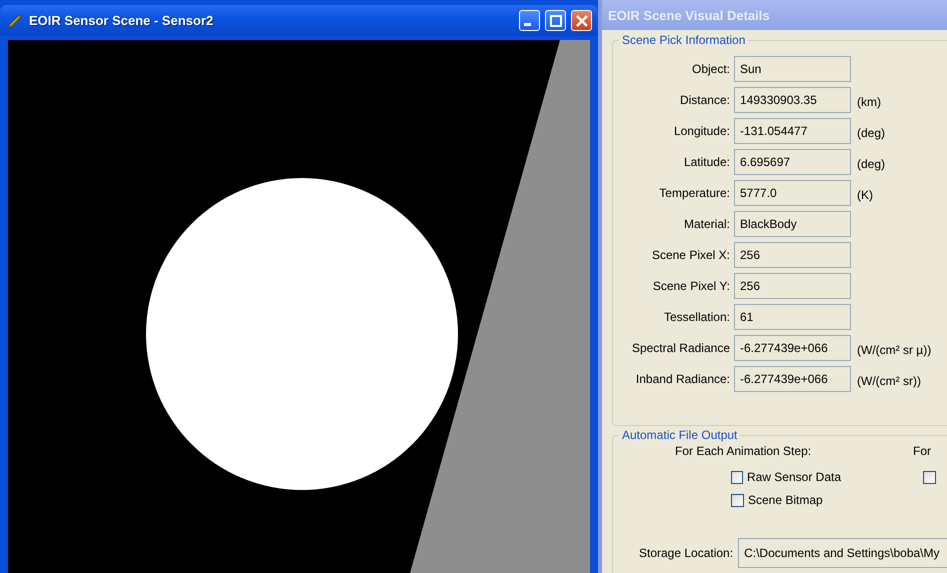  Describe the element at coordinates (792, 69) in the screenshot. I see `value-field: Sun` at that location.